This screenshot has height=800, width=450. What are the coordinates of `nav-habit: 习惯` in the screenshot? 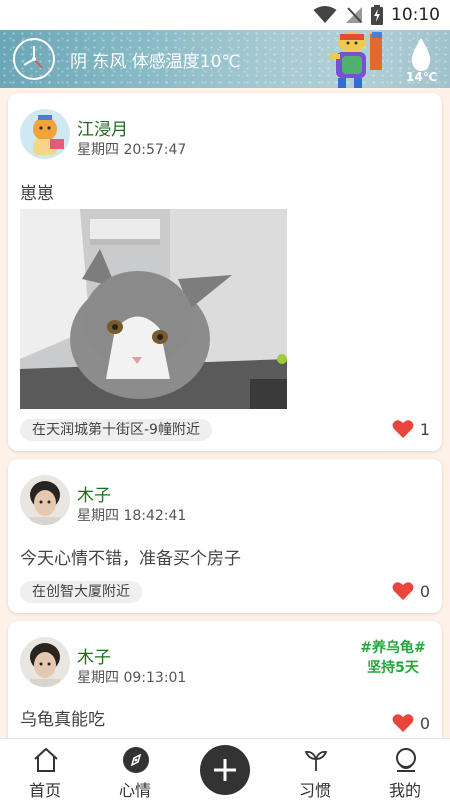 It's located at (315, 769).